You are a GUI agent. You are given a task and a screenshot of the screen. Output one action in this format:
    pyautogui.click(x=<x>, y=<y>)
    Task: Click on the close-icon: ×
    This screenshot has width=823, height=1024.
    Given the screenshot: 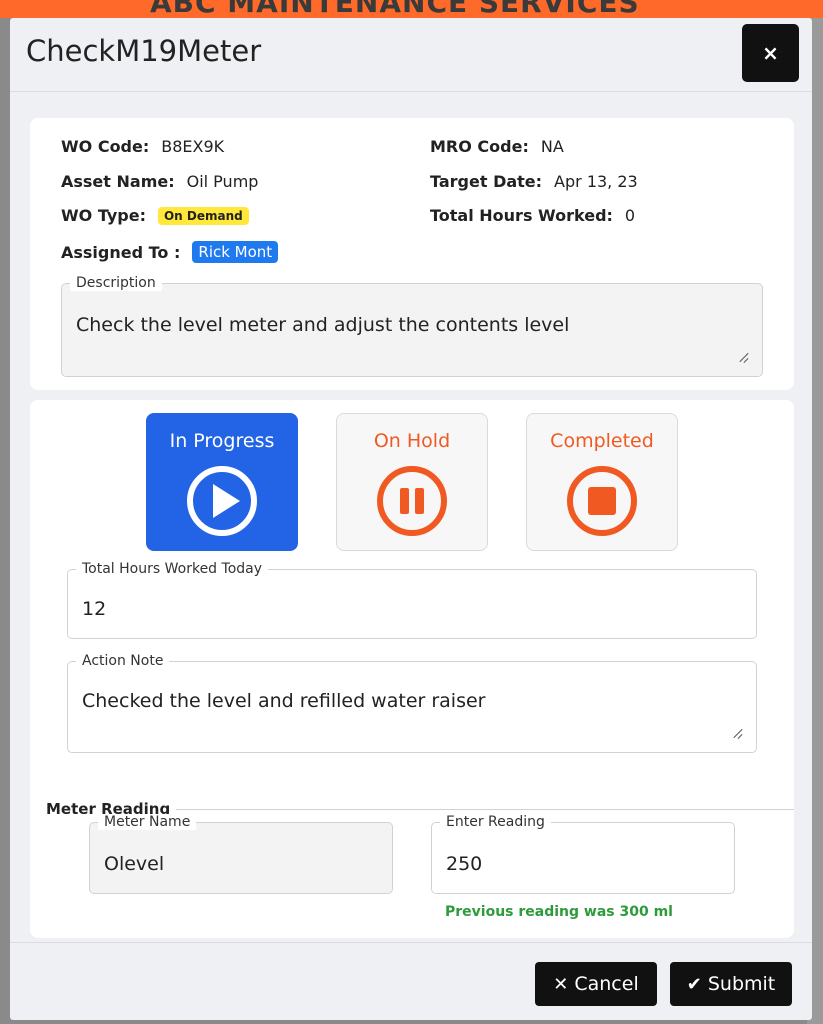 What is the action you would take?
    pyautogui.click(x=770, y=53)
    